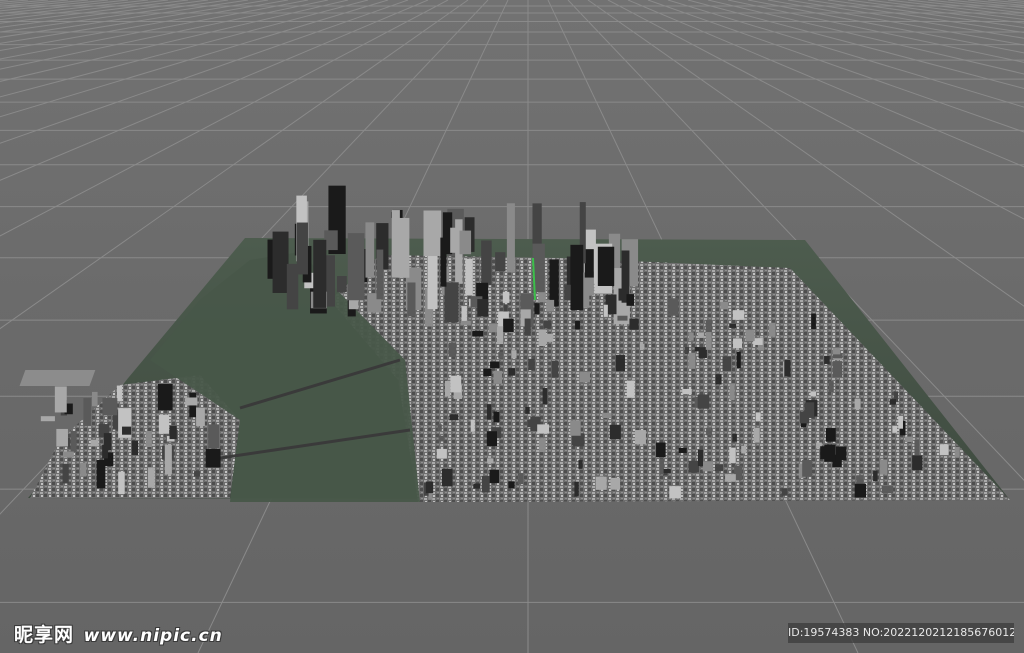 This screenshot has width=1024, height=653. Describe the element at coordinates (901, 633) in the screenshot. I see `watermark-id-badge: ID:19574383 NO:20221202121856760129` at that location.